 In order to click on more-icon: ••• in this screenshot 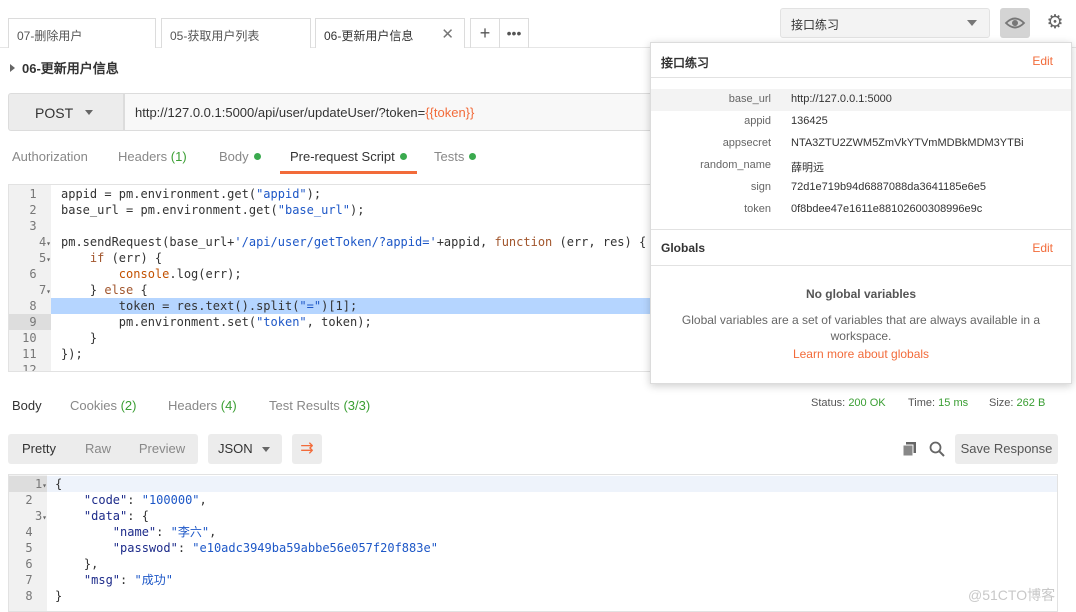, I will do `click(514, 33)`.